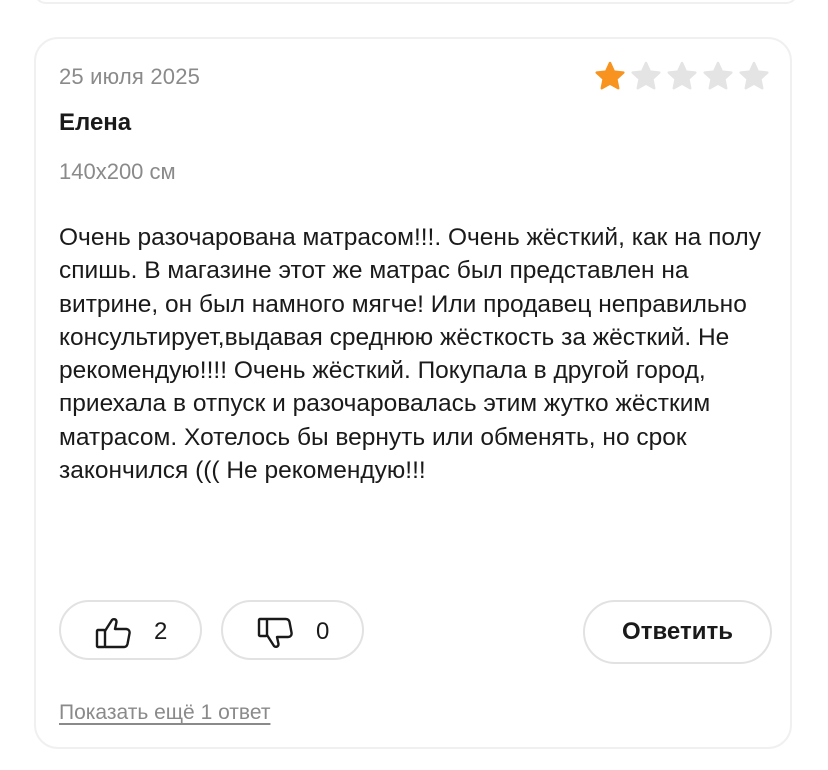  I want to click on thumbs-down-icon, so click(275, 633).